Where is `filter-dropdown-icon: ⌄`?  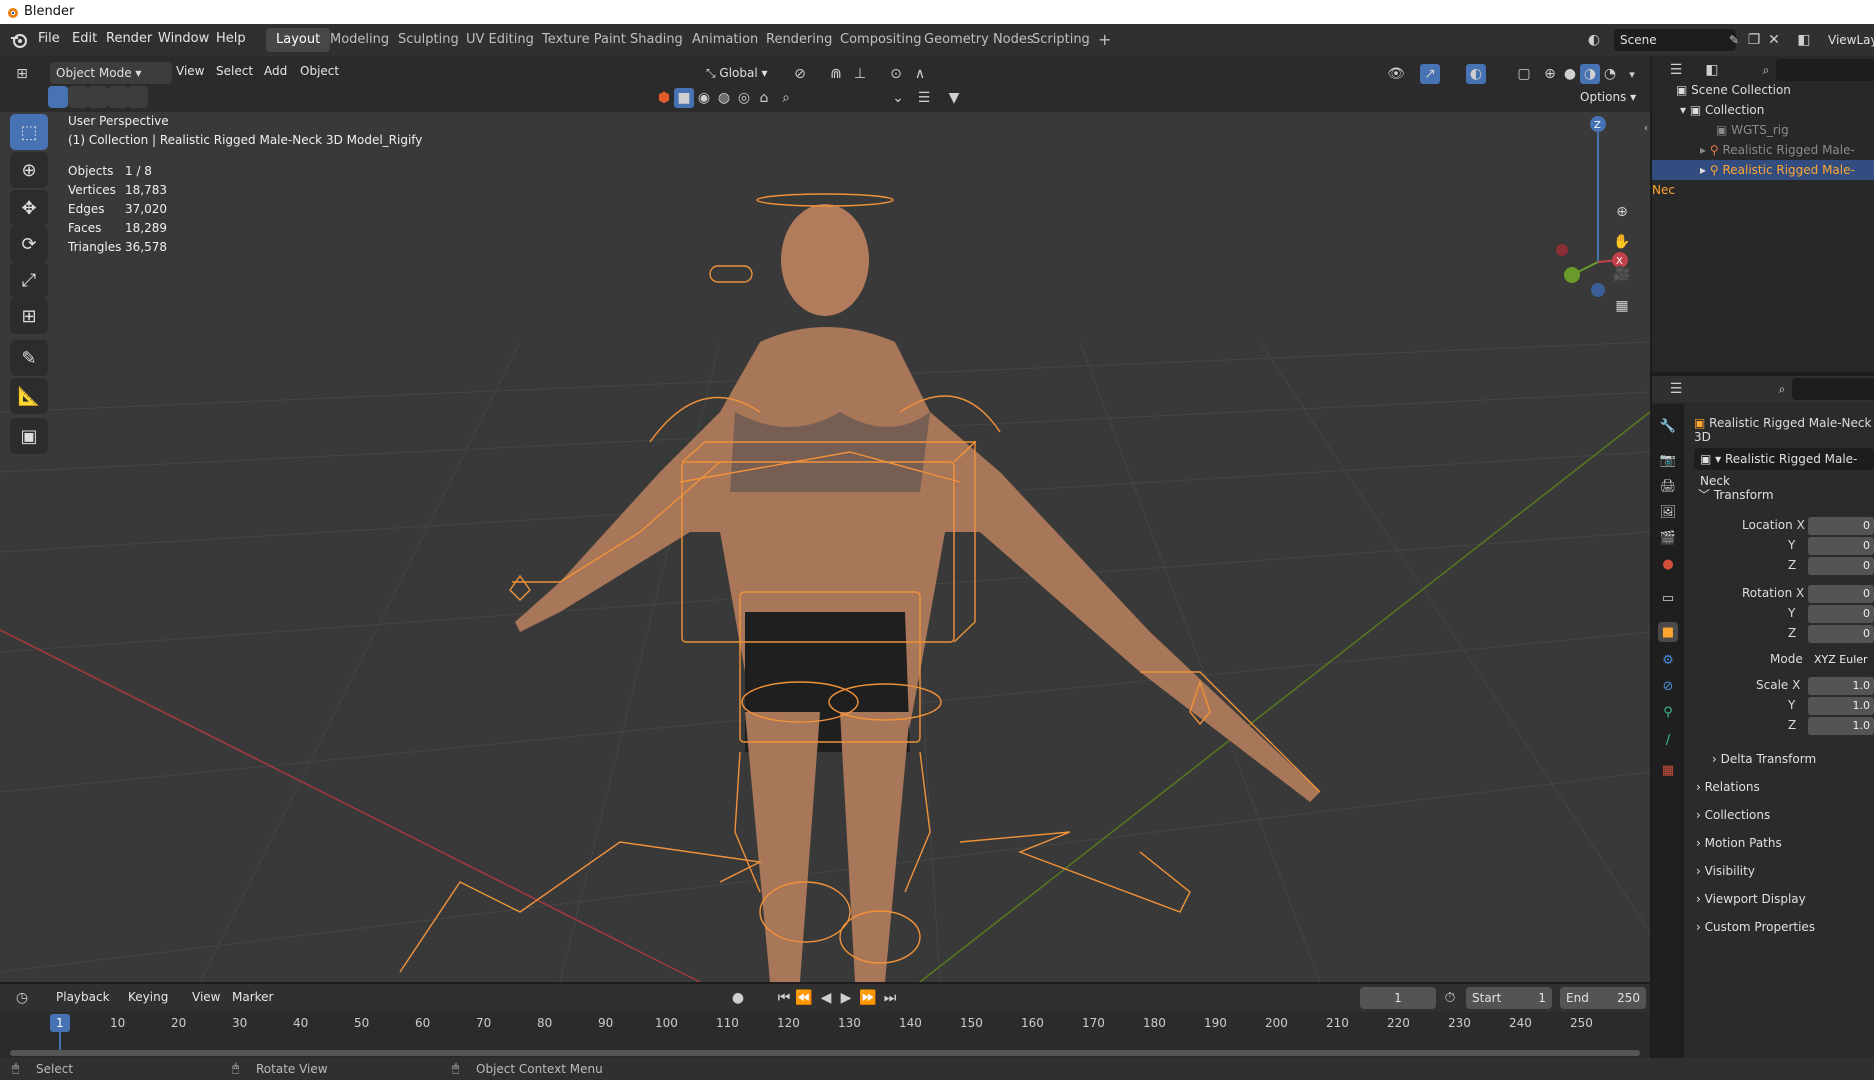 filter-dropdown-icon: ⌄ is located at coordinates (898, 98).